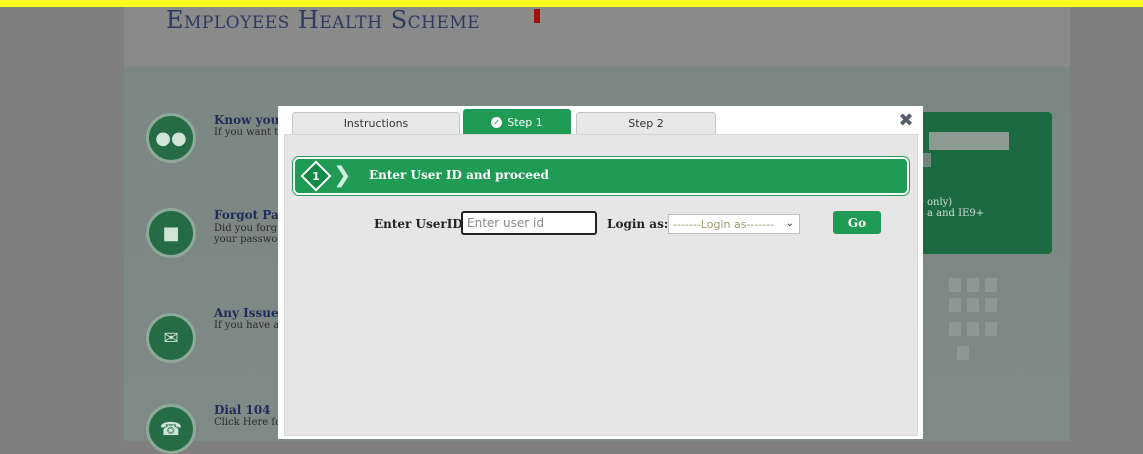  I want to click on mail-pen-icon: ✉, so click(171, 338).